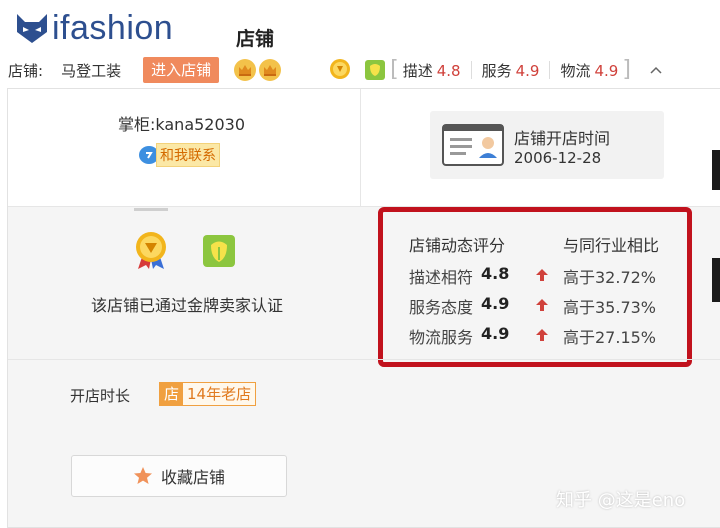 The height and width of the screenshot is (528, 720). What do you see at coordinates (100, 396) in the screenshot?
I see `shop-tenure-label: 开店时长` at bounding box center [100, 396].